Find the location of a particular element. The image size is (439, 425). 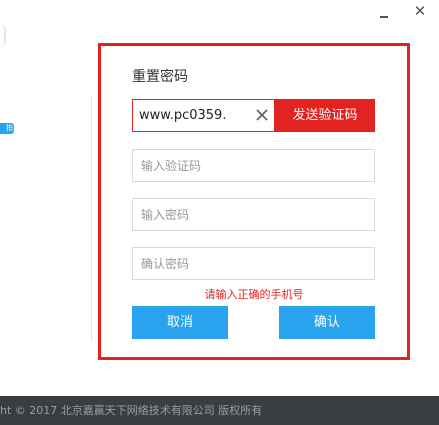

phone-row: 发送验证码 is located at coordinates (253, 115).